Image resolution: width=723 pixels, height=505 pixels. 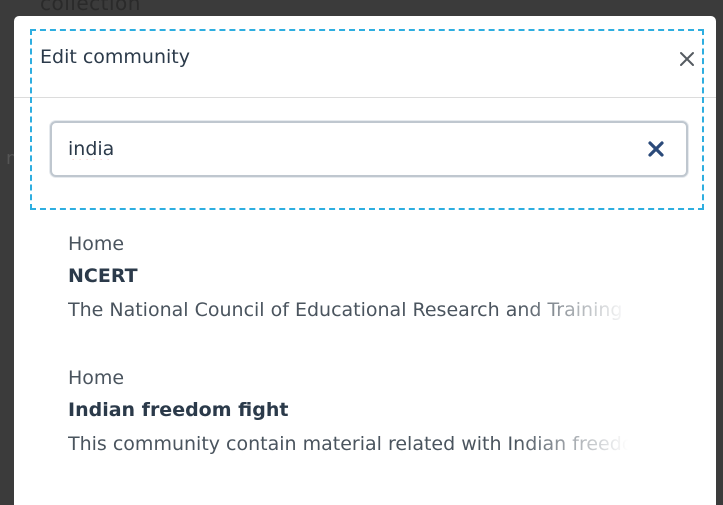 I want to click on clear-icon, so click(x=656, y=149).